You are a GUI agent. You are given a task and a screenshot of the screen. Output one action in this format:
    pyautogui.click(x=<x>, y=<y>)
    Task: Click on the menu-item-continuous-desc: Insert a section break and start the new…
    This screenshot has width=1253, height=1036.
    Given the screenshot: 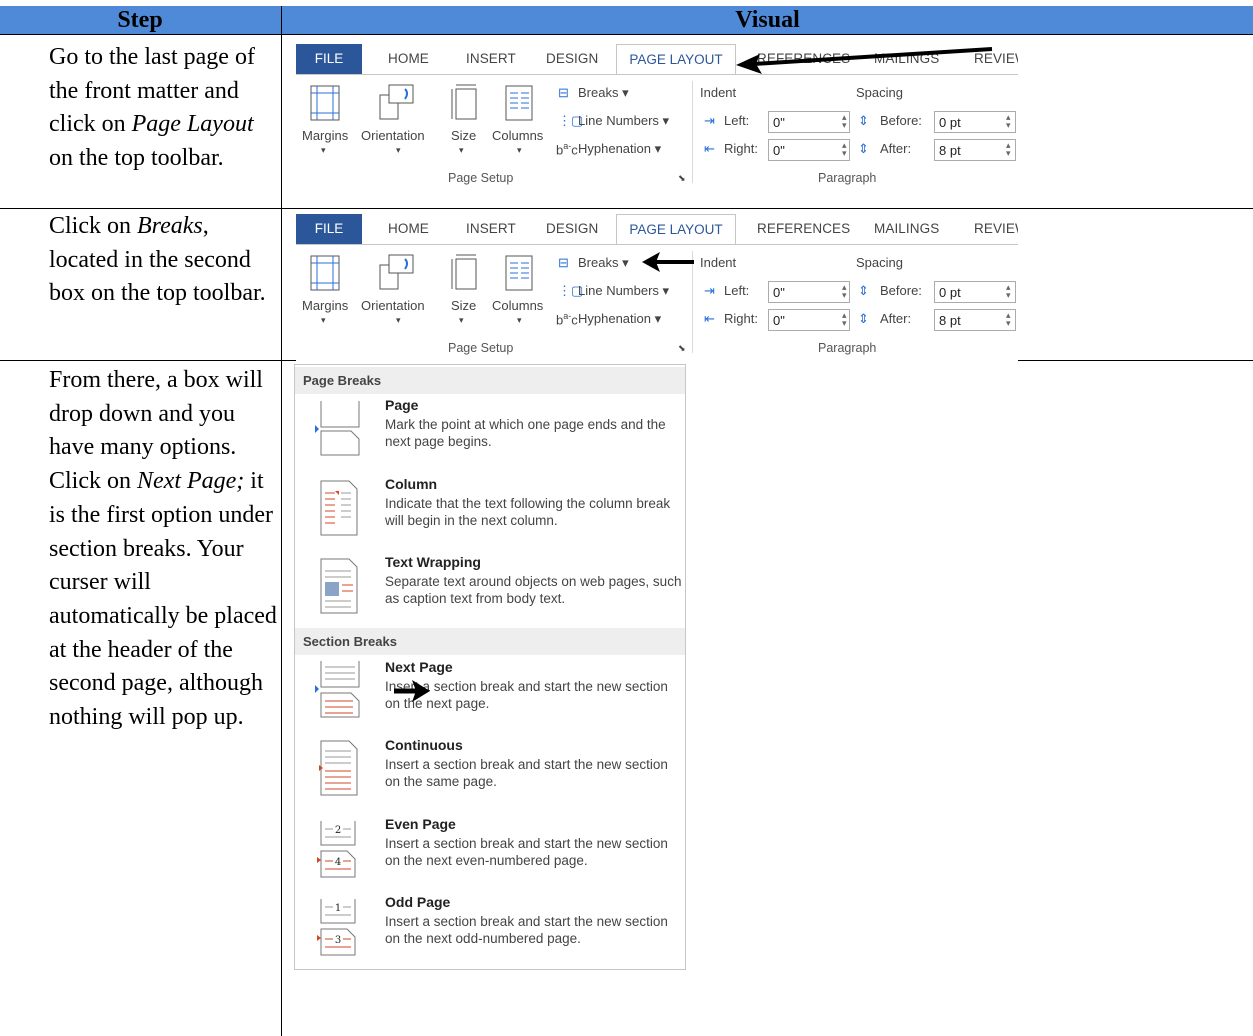 What is the action you would take?
    pyautogui.click(x=526, y=773)
    